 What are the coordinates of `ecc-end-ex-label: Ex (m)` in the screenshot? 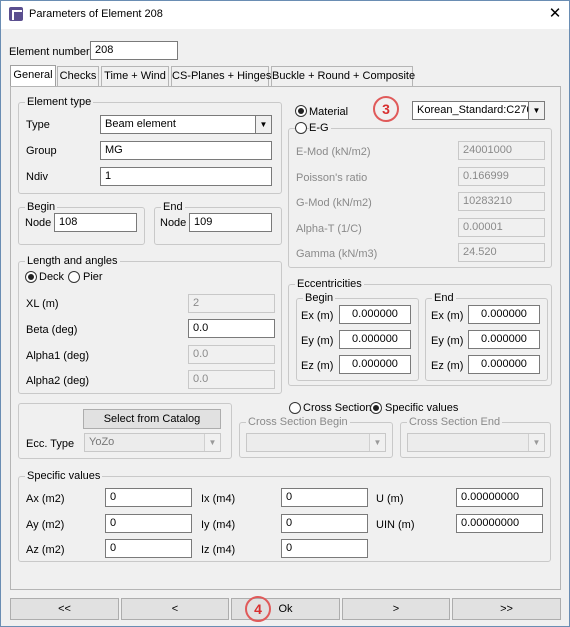 It's located at (447, 316).